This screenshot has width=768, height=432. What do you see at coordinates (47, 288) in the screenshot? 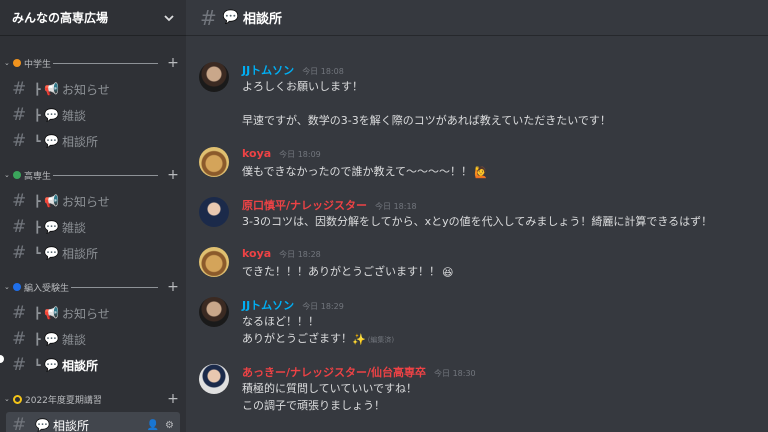
I see `category-label: 編入受験生` at bounding box center [47, 288].